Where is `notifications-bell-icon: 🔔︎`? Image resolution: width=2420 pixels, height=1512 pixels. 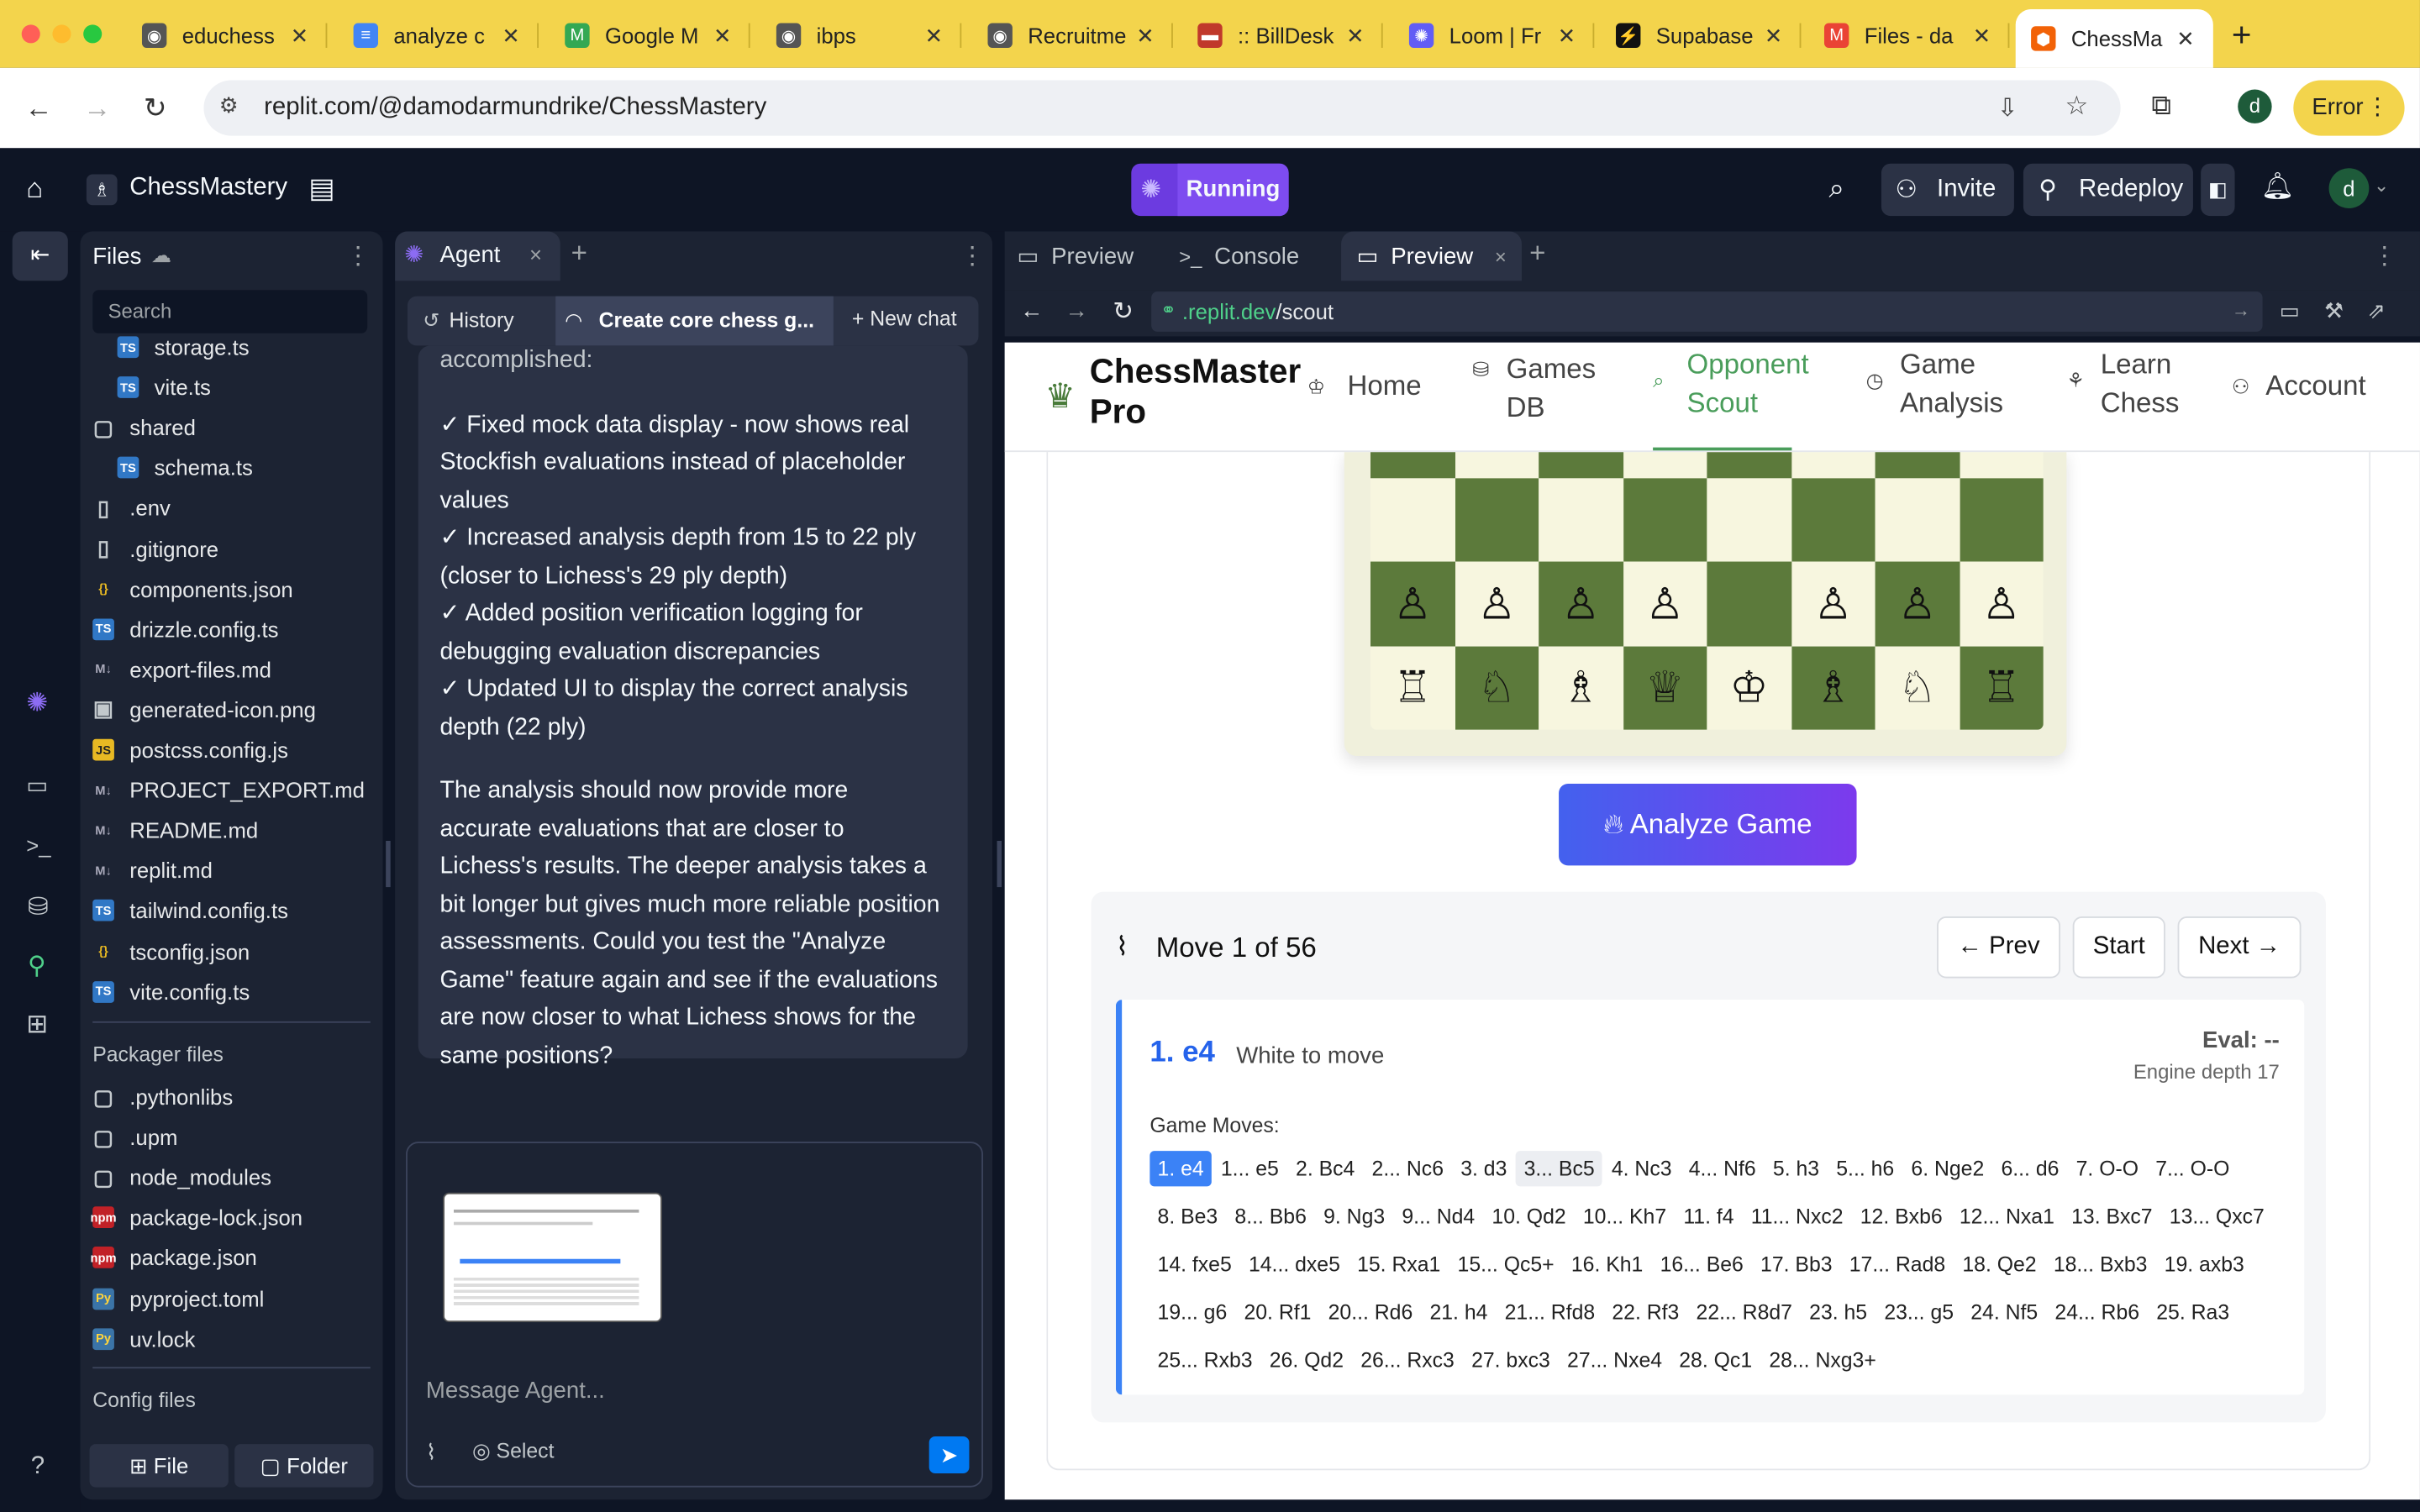 notifications-bell-icon: 🔔︎ is located at coordinates (2278, 186).